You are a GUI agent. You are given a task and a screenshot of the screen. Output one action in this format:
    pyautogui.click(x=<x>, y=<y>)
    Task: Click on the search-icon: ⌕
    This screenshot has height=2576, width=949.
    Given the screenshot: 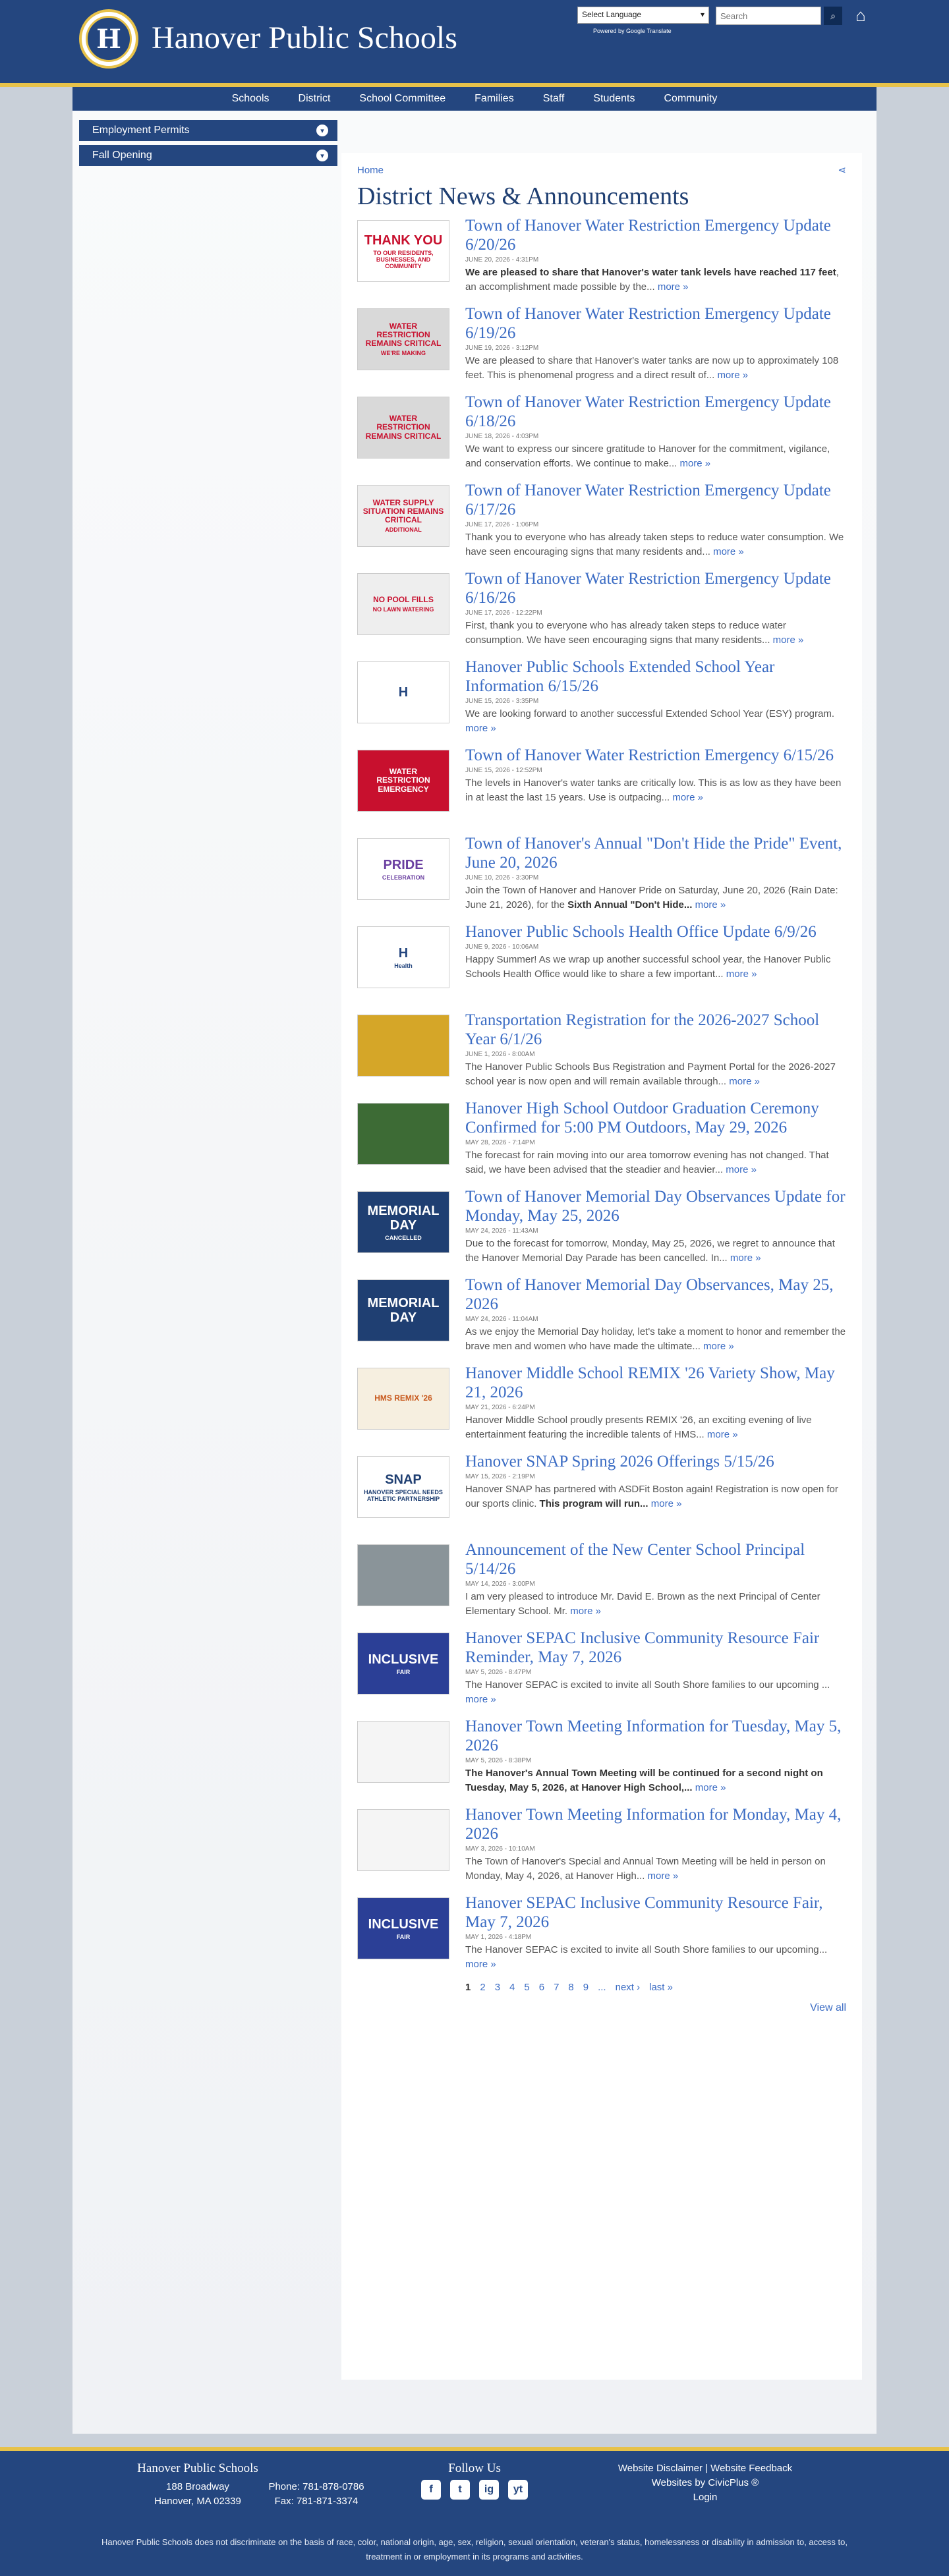 What is the action you would take?
    pyautogui.click(x=833, y=16)
    